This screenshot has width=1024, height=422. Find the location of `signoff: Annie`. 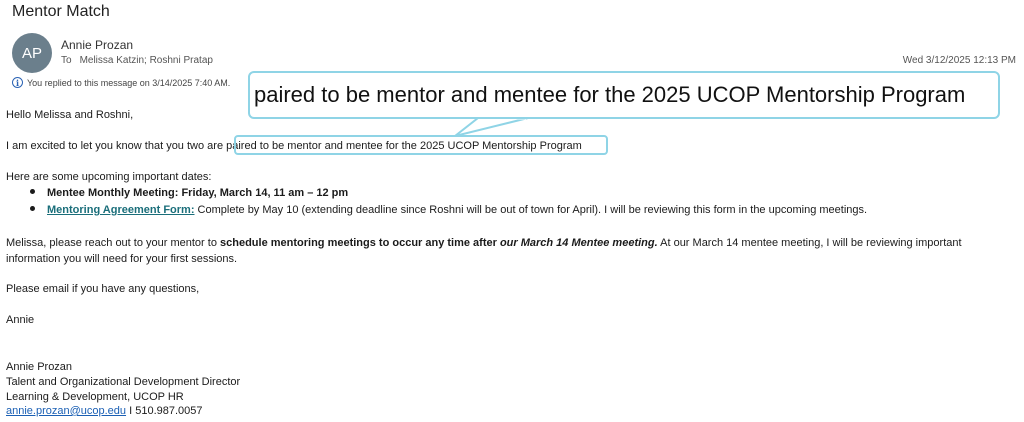

signoff: Annie is located at coordinates (20, 320).